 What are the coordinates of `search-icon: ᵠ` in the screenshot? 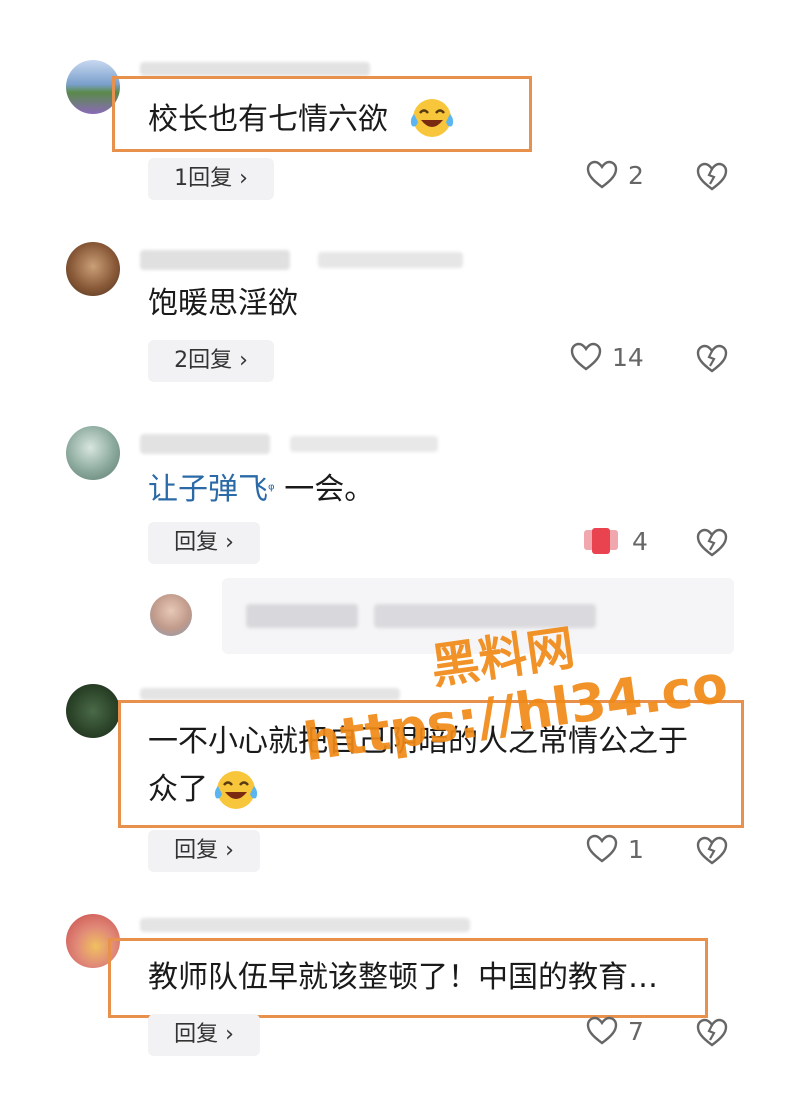 It's located at (271, 489).